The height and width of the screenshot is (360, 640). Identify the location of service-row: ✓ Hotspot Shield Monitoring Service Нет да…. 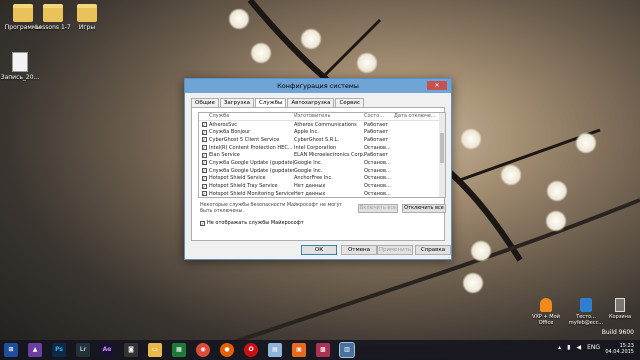
(322, 193).